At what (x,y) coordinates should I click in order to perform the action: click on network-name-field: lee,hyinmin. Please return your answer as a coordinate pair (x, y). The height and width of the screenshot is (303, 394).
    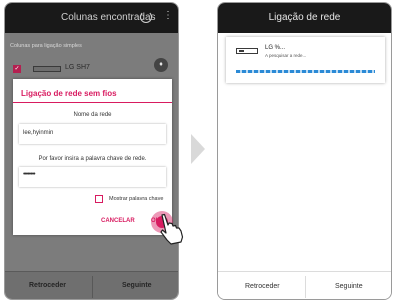
    Looking at the image, I should click on (92, 134).